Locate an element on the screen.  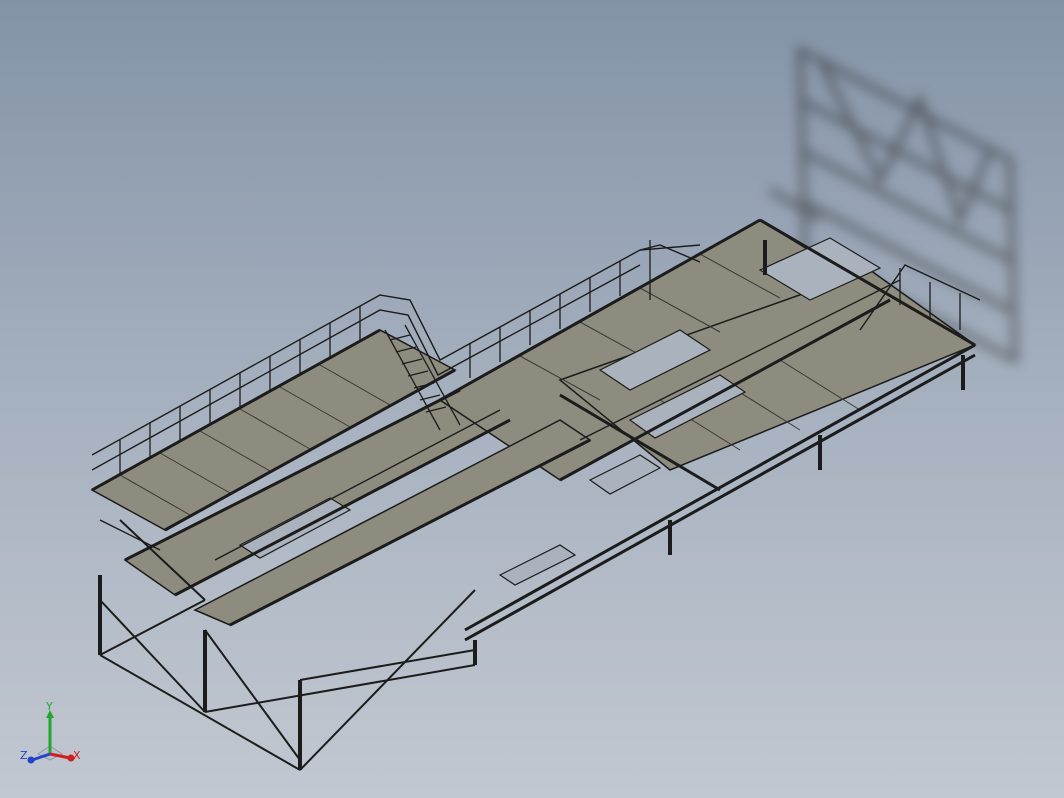
z-axis-label: Z is located at coordinates (24, 755).